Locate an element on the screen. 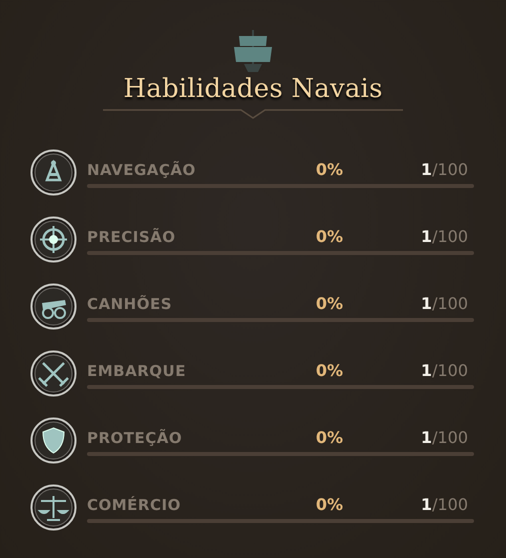 This screenshot has width=506, height=558. skill-name: PRECISÃO is located at coordinates (132, 237).